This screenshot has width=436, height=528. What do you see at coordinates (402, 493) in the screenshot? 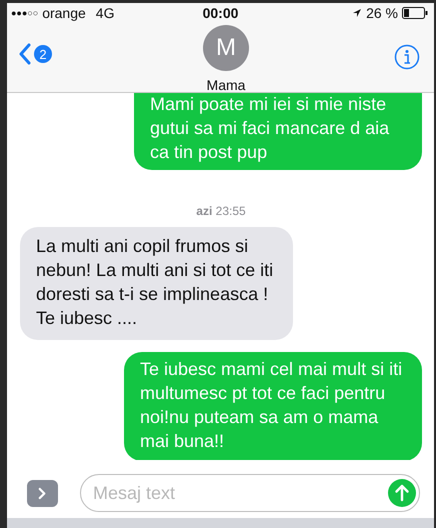
I see `send-icon` at bounding box center [402, 493].